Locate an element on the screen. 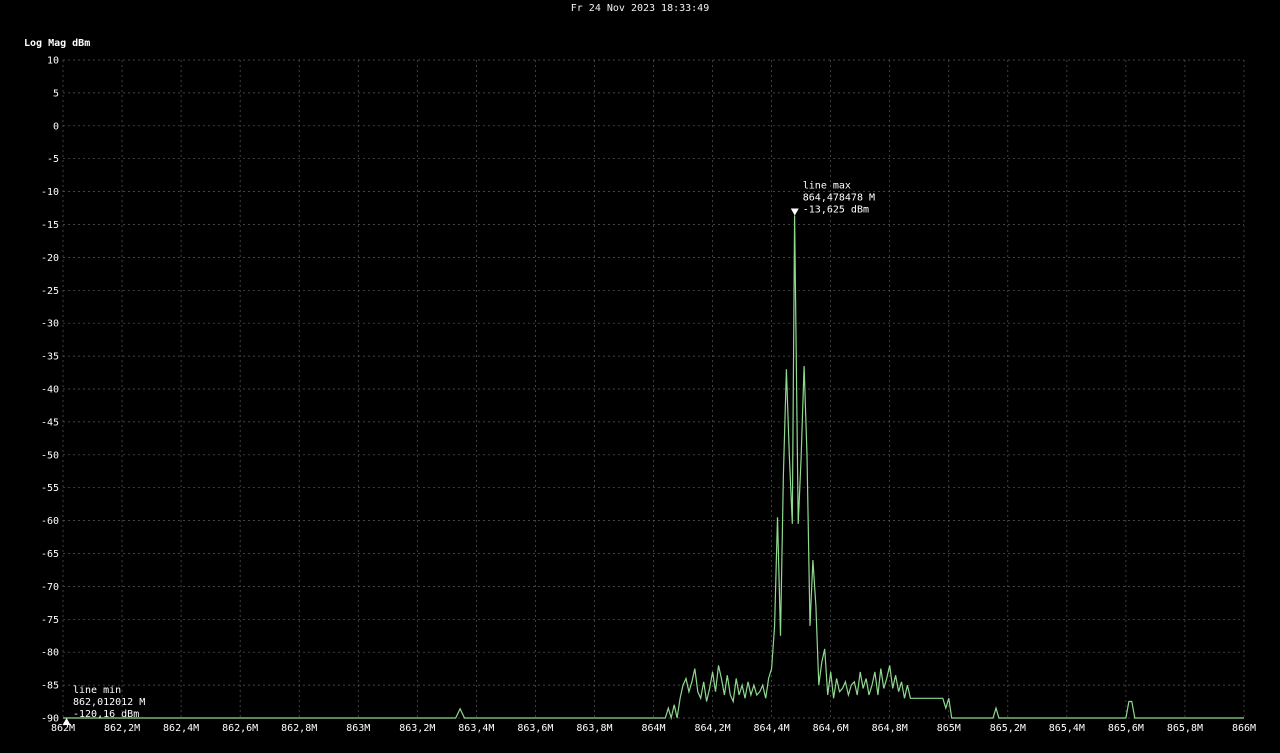 Image resolution: width=1280 pixels, height=753 pixels. y-tick-label: 0 is located at coordinates (56, 126).